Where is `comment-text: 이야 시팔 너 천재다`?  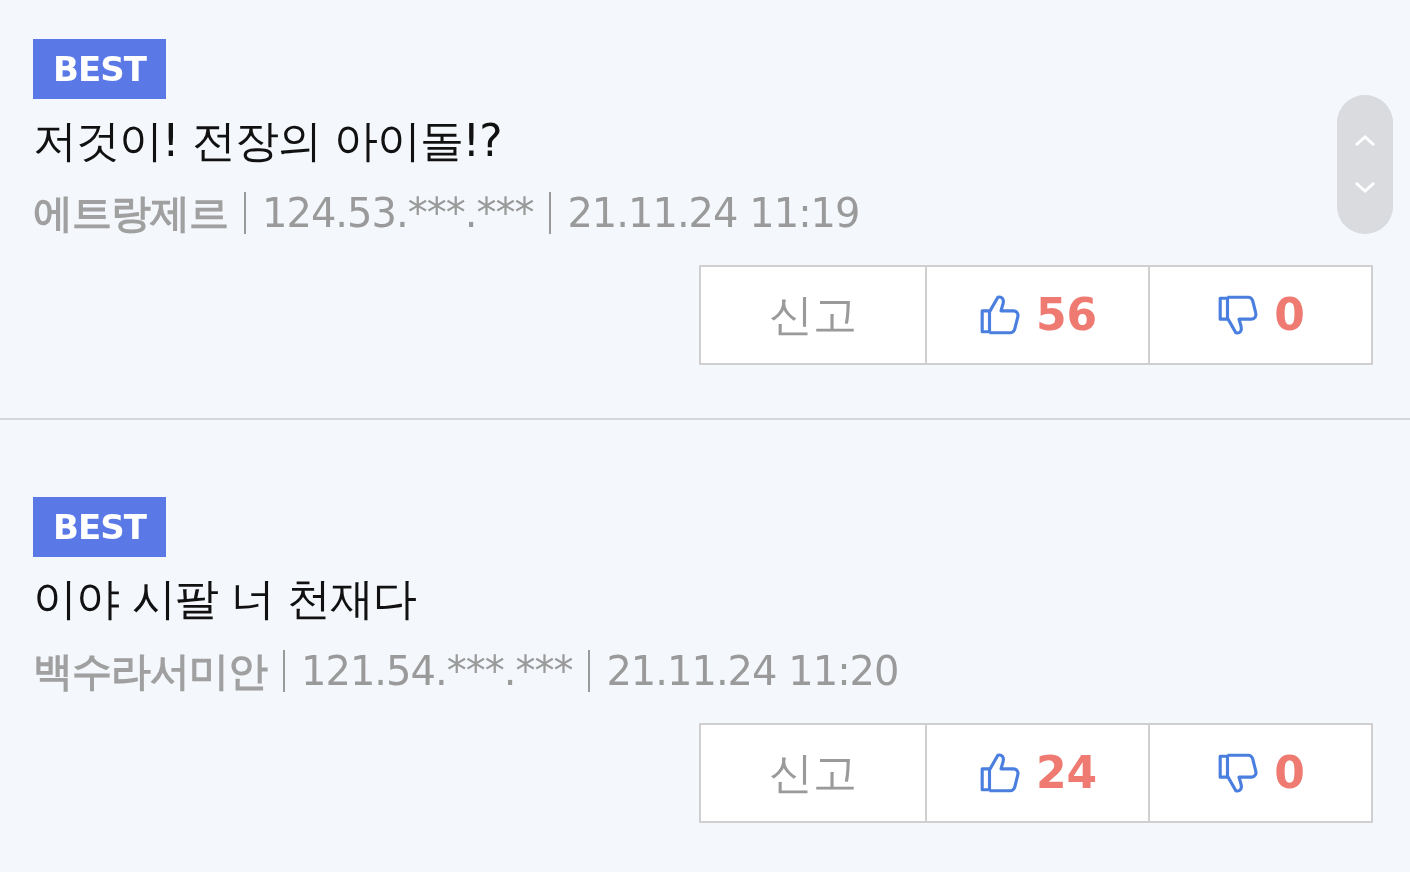 comment-text: 이야 시팔 너 천재다 is located at coordinates (225, 599).